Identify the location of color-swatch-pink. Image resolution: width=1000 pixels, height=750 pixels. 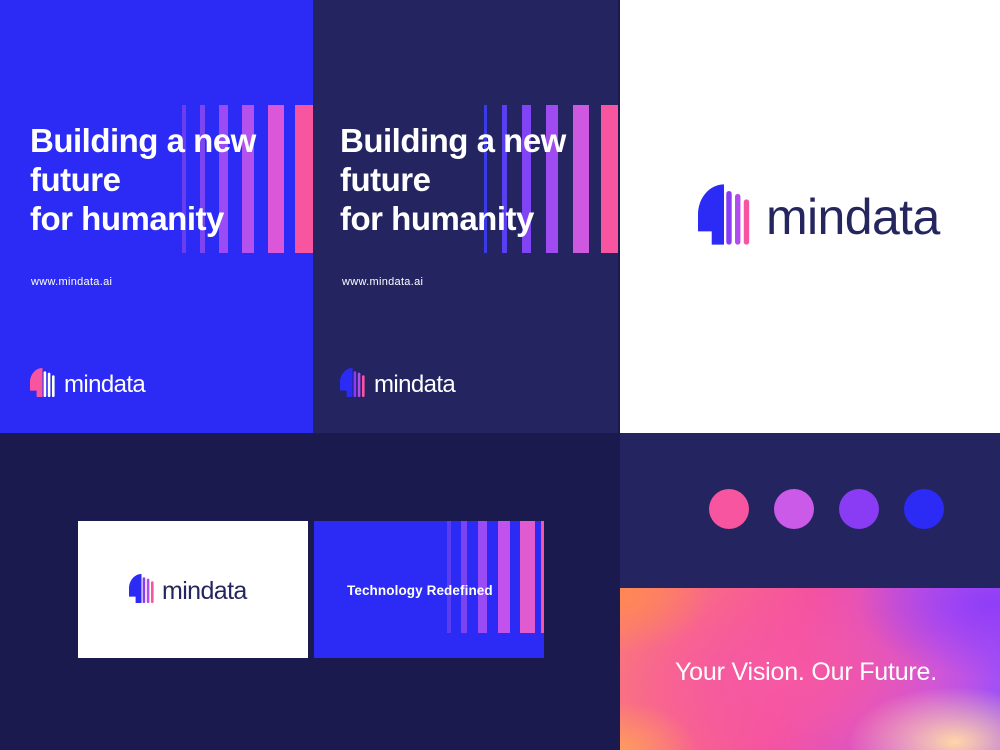
(729, 509).